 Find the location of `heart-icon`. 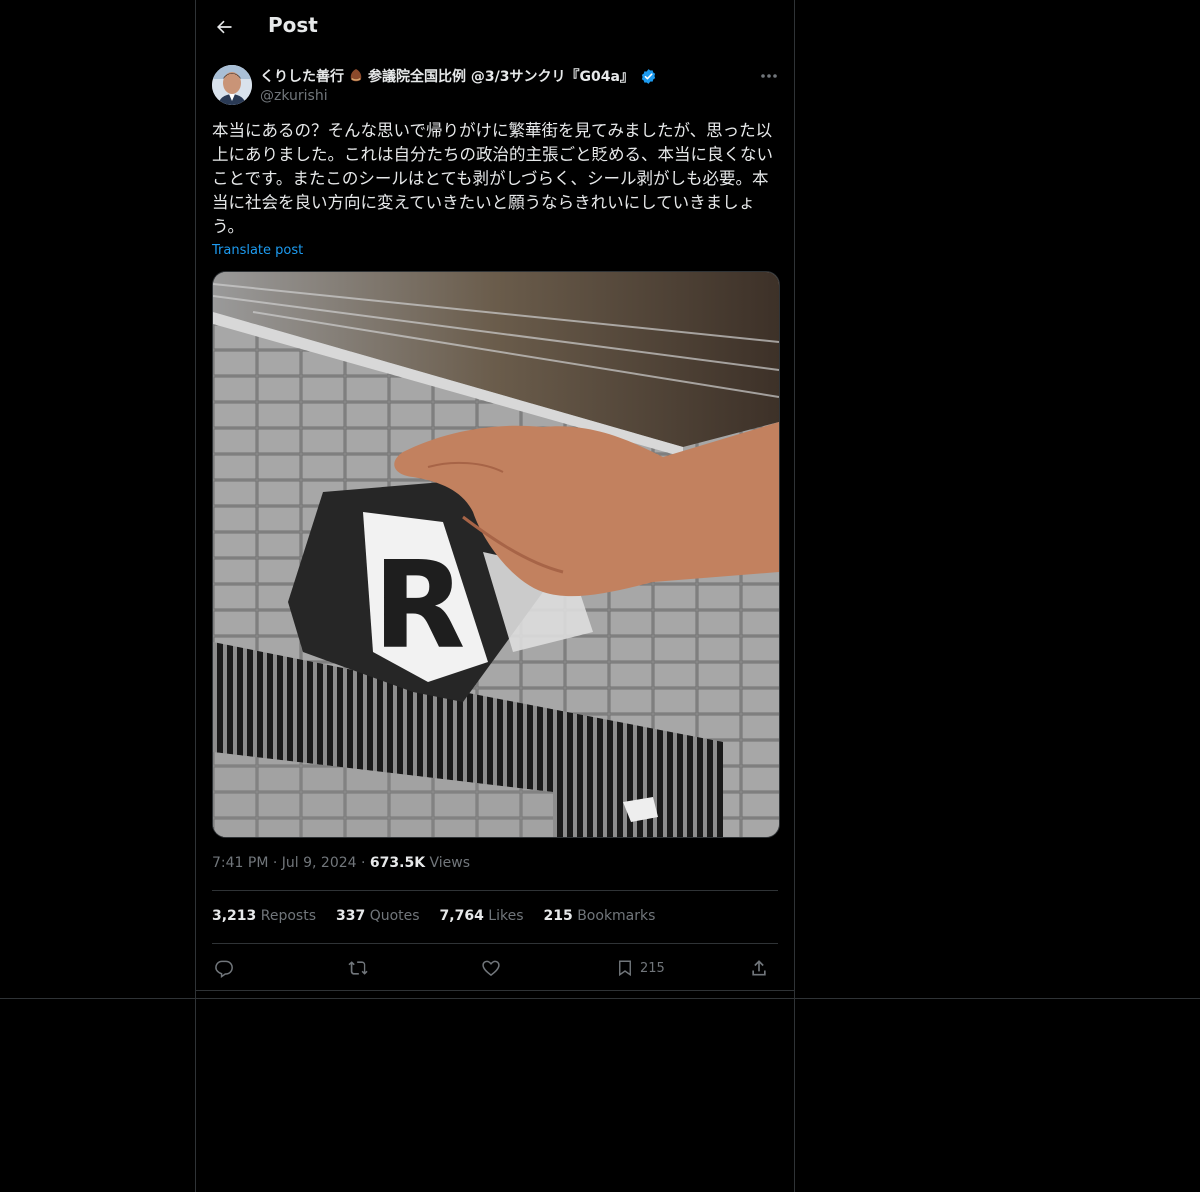

heart-icon is located at coordinates (491, 968).